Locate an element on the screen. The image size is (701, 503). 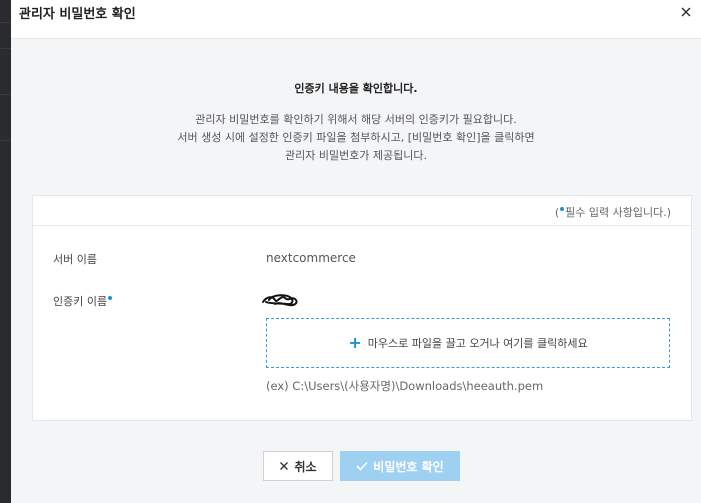
redacted-key-name is located at coordinates (281, 302).